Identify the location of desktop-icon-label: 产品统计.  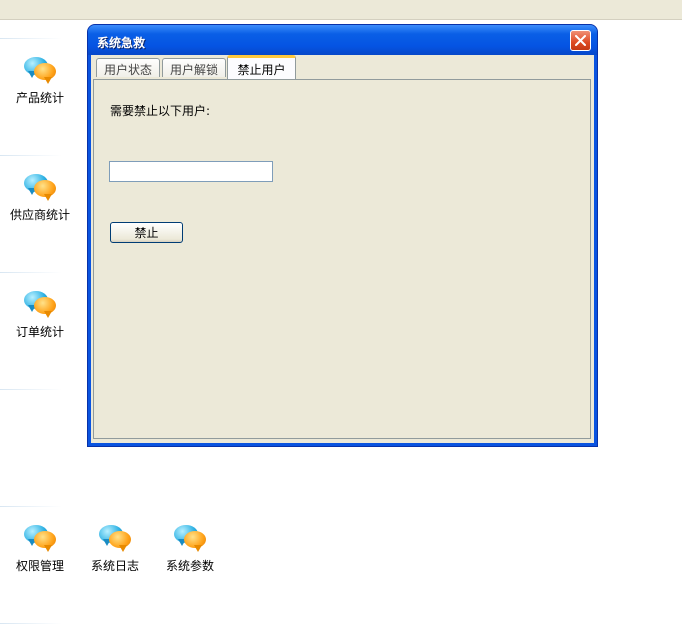
(39, 98).